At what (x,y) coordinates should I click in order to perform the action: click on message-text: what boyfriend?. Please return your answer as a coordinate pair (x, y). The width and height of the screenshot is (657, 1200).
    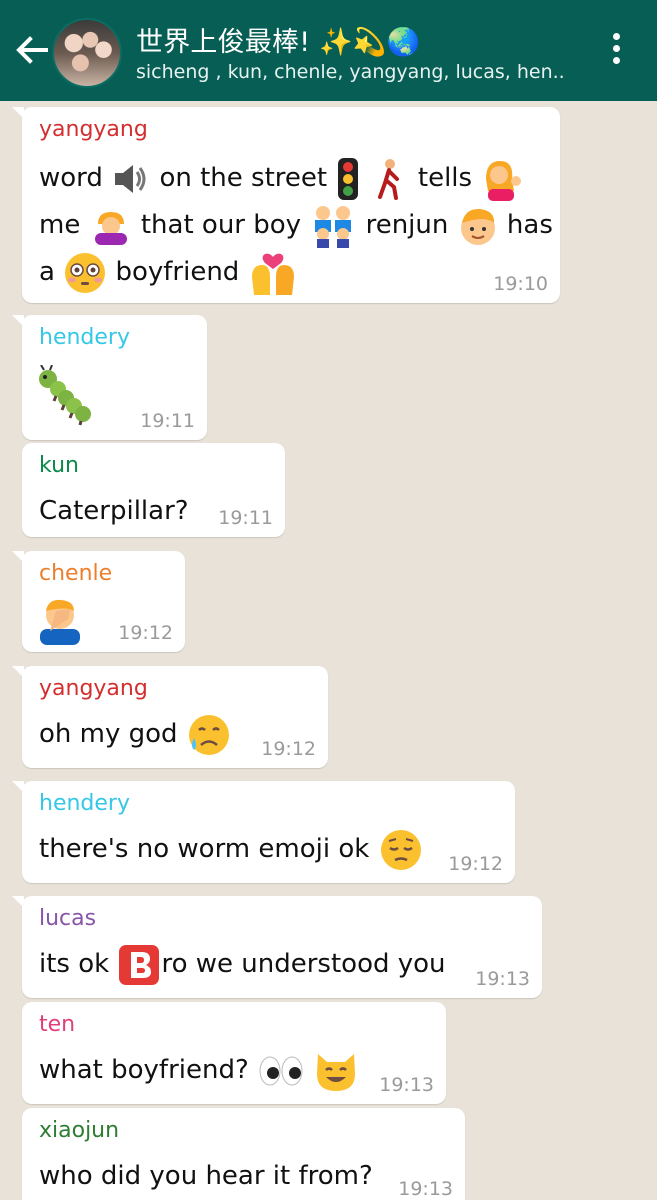
    Looking at the image, I should click on (199, 1070).